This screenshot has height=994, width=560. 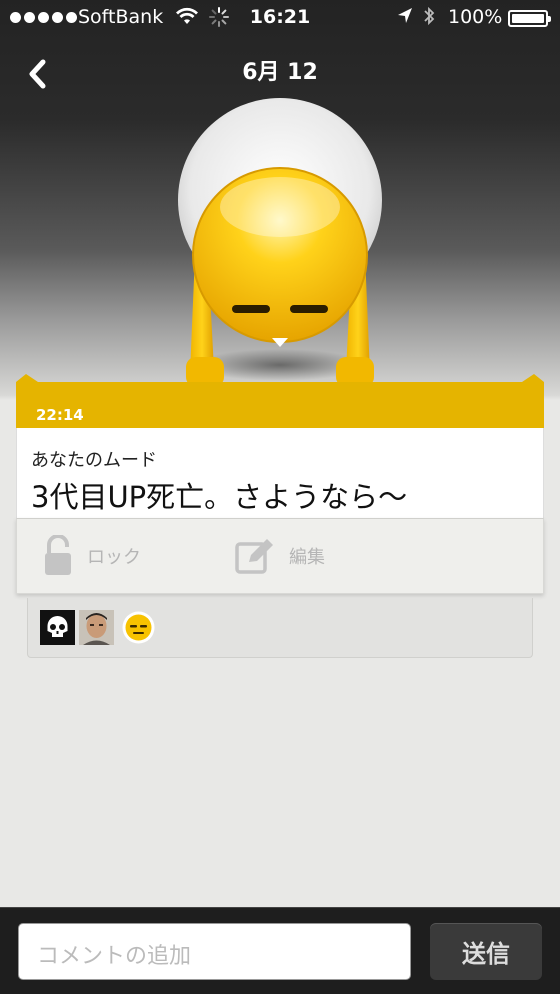 What do you see at coordinates (254, 556) in the screenshot?
I see `edit-icon` at bounding box center [254, 556].